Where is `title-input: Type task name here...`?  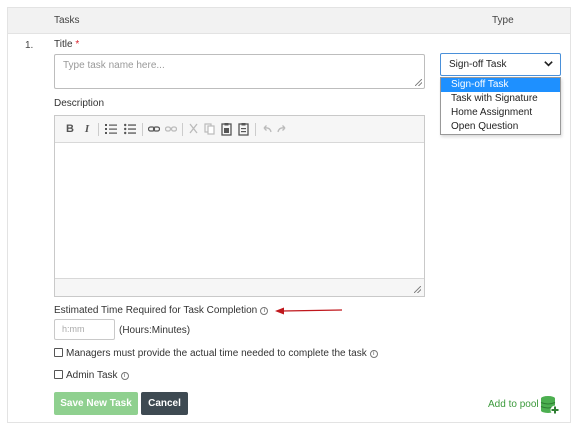
title-input: Type task name here... is located at coordinates (239, 71).